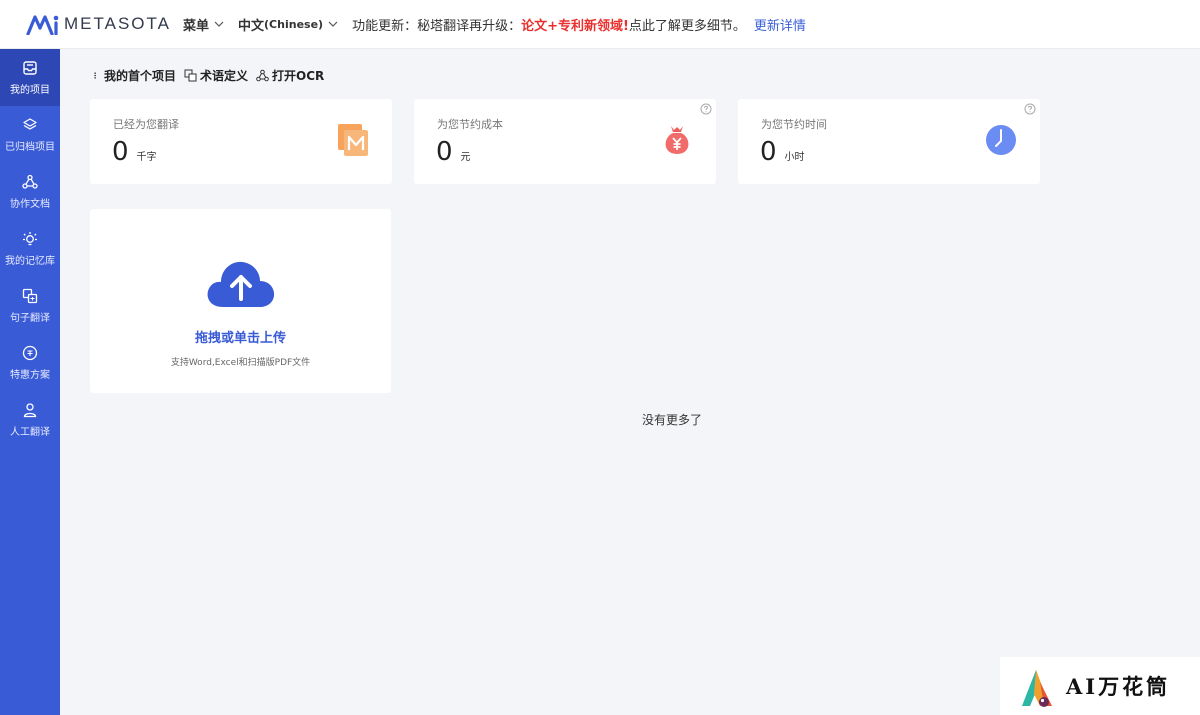 Image resolution: width=1200 pixels, height=715 pixels. Describe the element at coordinates (30, 147) in the screenshot. I see `sidebar-item-label: 已归档项目` at that location.